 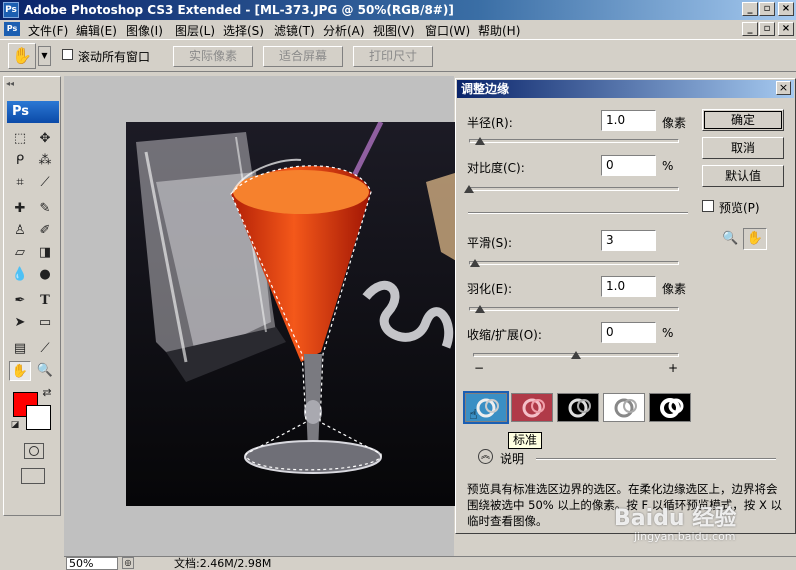 What do you see at coordinates (45, 253) in the screenshot?
I see `gradient-tool-icon: ◨` at bounding box center [45, 253].